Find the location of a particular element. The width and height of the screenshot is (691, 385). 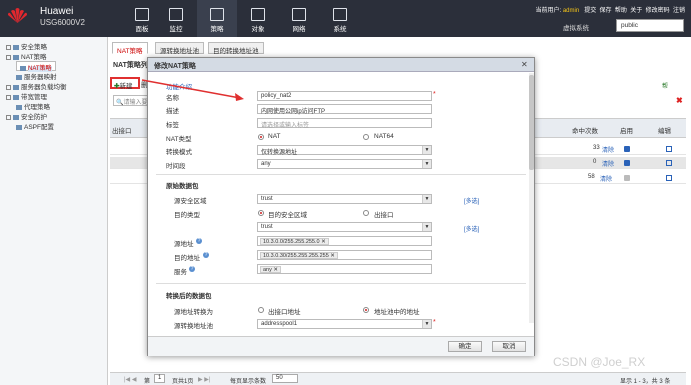

service-input: any ✕ is located at coordinates (344, 269).